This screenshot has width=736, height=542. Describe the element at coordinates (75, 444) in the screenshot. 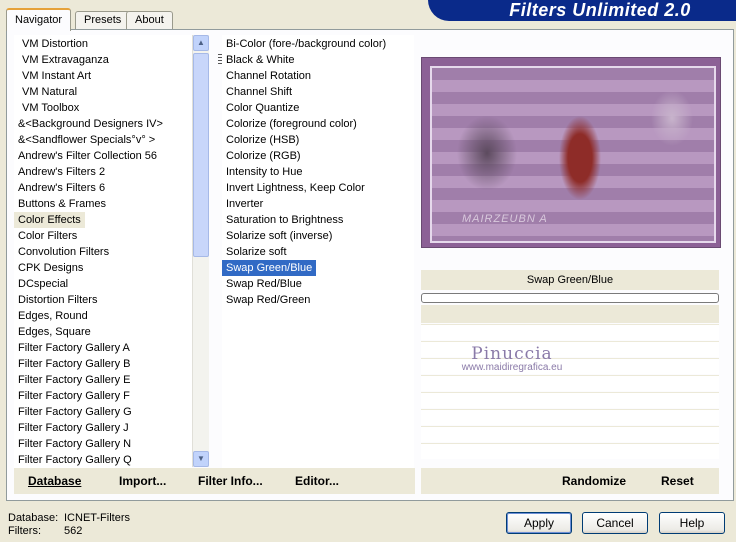

I see `category-label: Filter Factory Gallery N` at that location.